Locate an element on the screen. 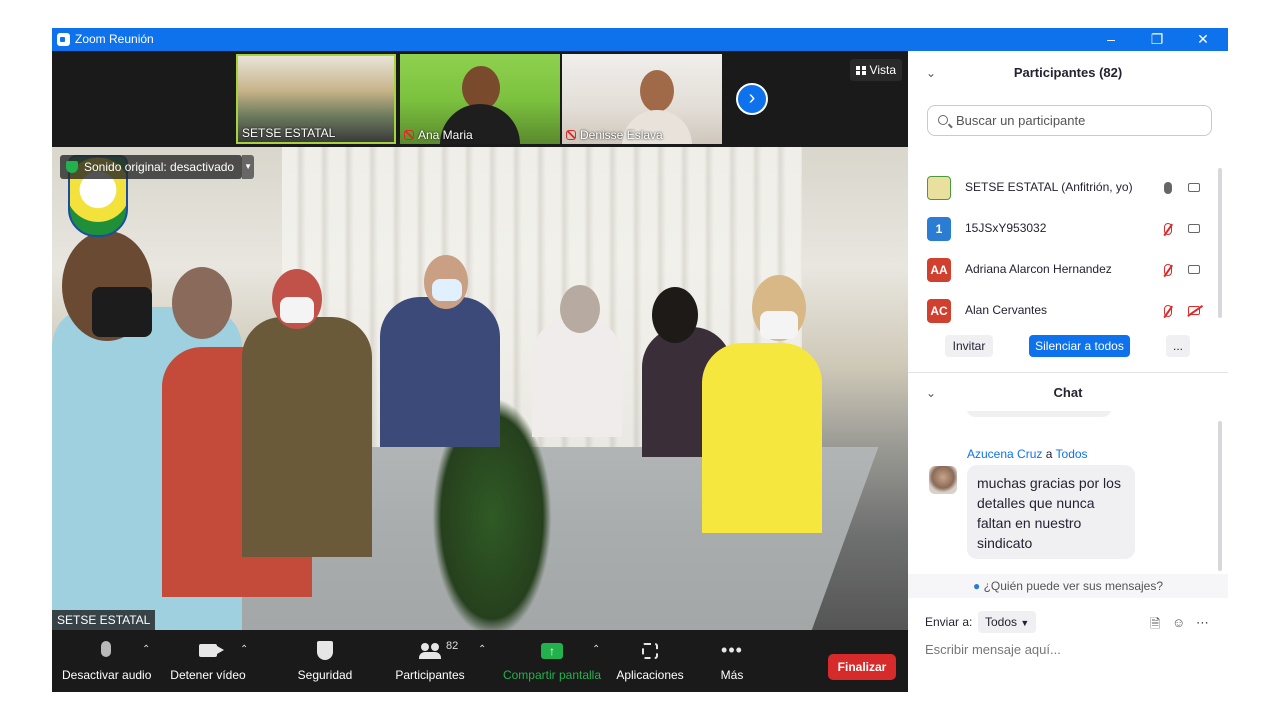 This screenshot has width=1280, height=720. participants-button: 82 Participantes is located at coordinates (430, 660).